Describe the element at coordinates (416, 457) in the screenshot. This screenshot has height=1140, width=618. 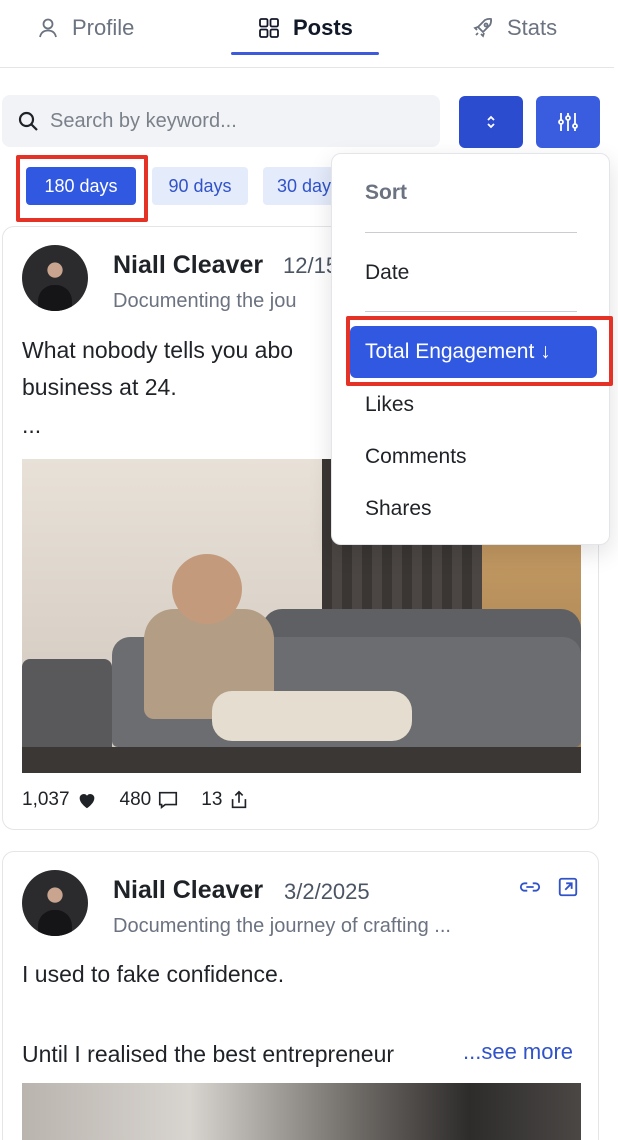
I see `sort-option-comments: Comments` at that location.